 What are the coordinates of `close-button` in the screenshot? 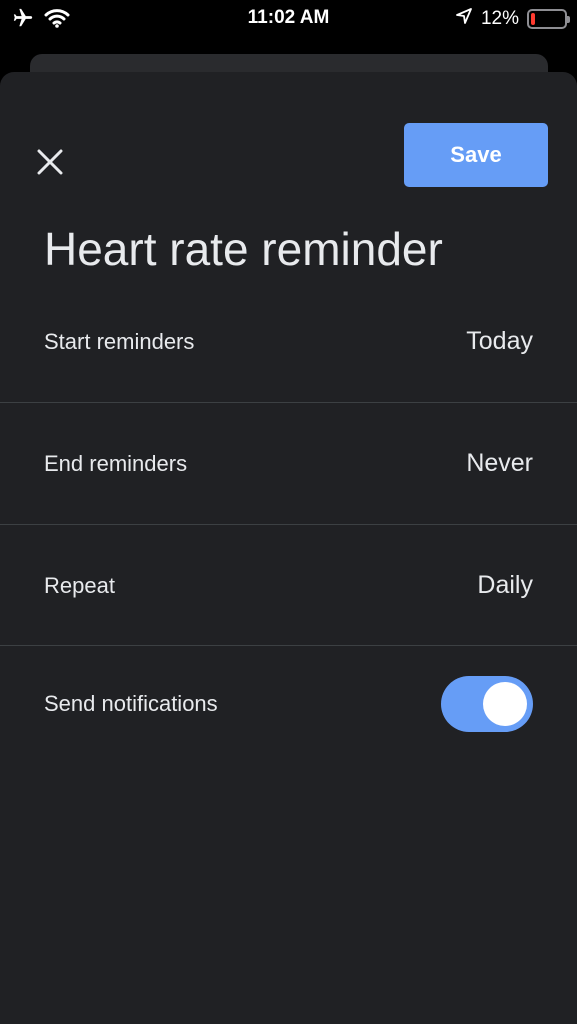 It's located at (50, 162).